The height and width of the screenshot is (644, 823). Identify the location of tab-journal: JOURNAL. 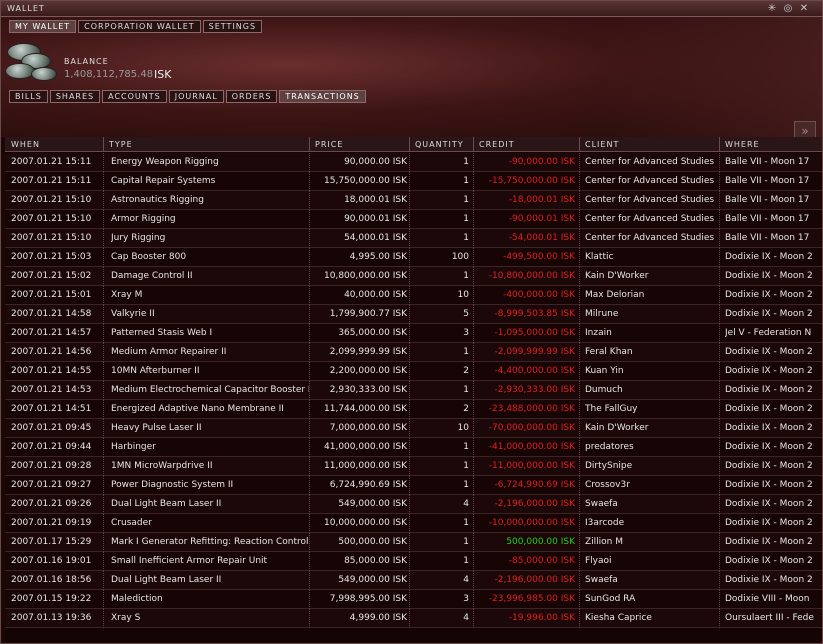
(196, 96).